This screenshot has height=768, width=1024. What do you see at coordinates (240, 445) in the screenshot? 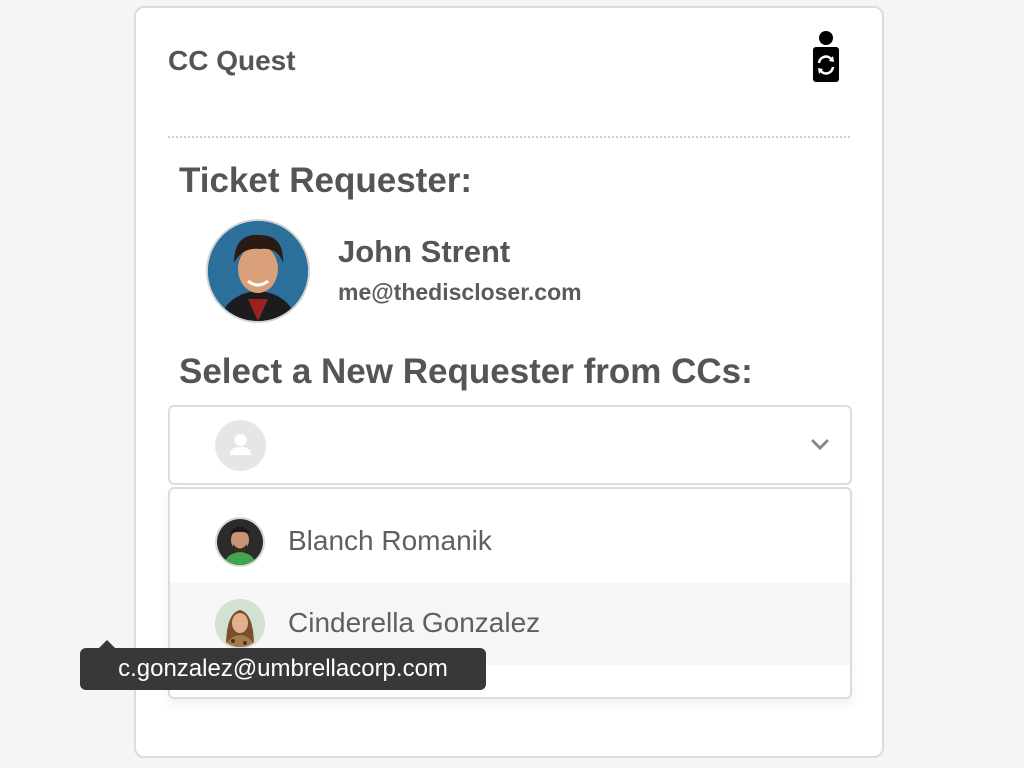
I see `person-placeholder-icon` at bounding box center [240, 445].